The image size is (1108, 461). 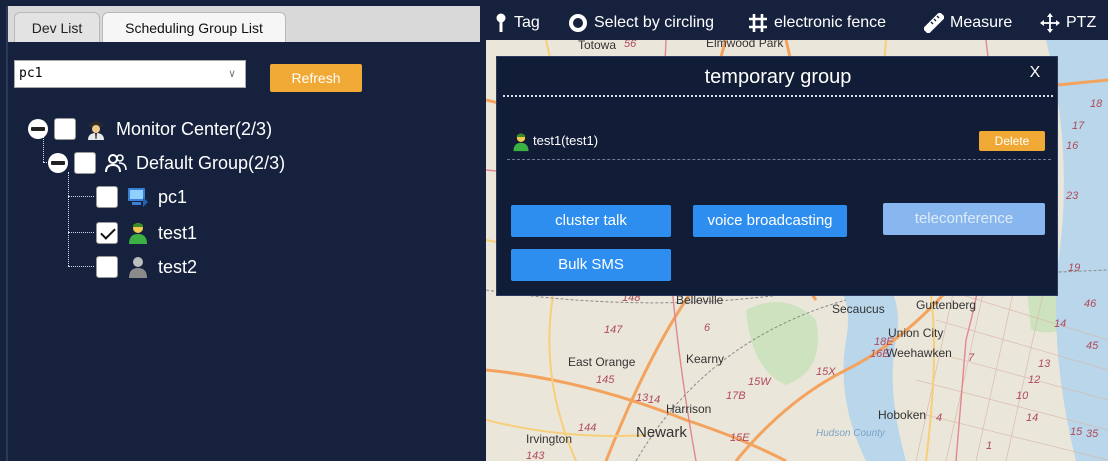 I want to click on group-users-icon, so click(x=116, y=163).